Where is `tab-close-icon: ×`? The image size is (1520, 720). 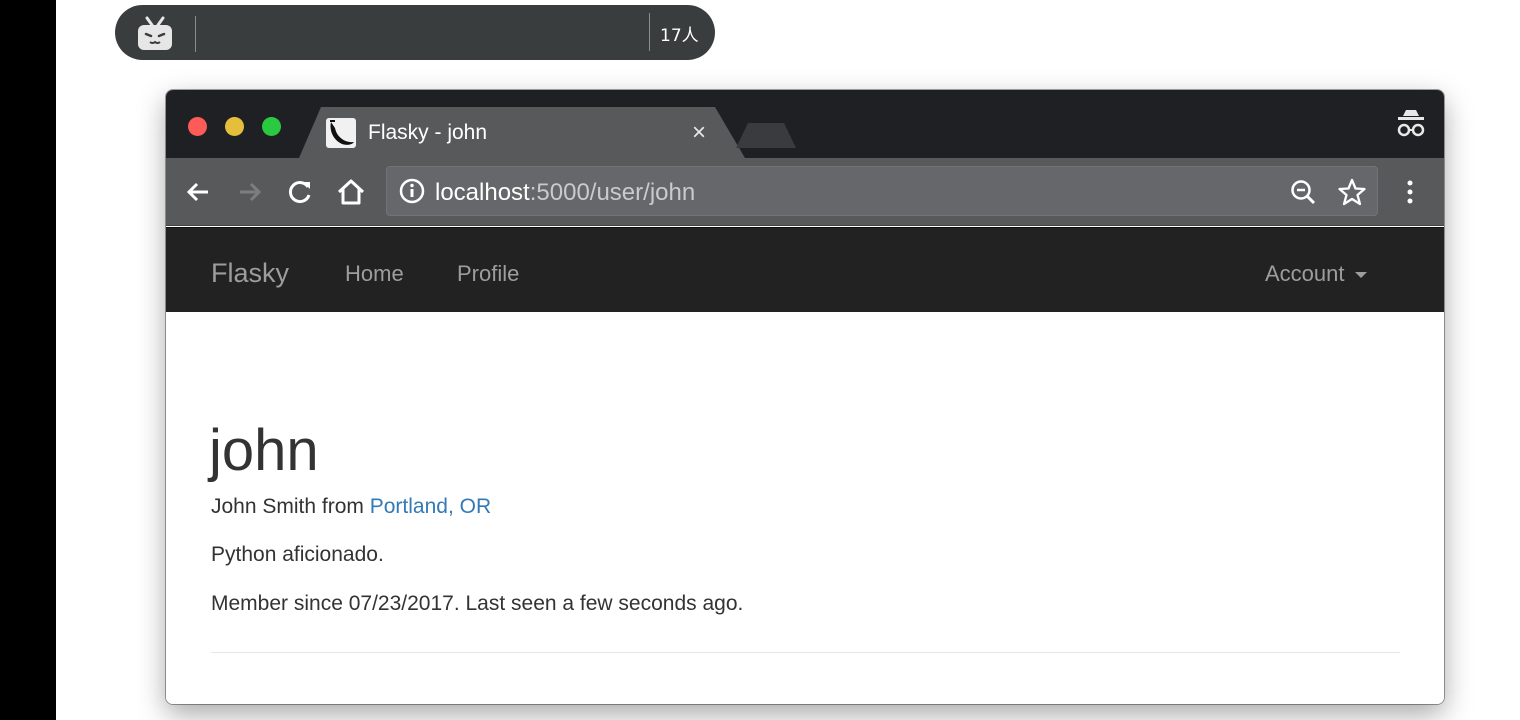
tab-close-icon: × is located at coordinates (699, 133).